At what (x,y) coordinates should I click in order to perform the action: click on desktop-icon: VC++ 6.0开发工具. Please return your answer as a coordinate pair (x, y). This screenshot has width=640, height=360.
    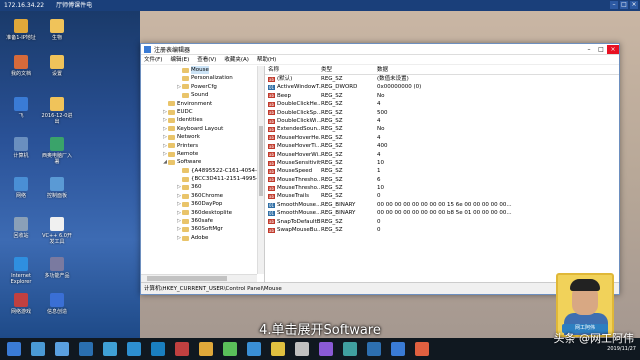
    Looking at the image, I should click on (57, 231).